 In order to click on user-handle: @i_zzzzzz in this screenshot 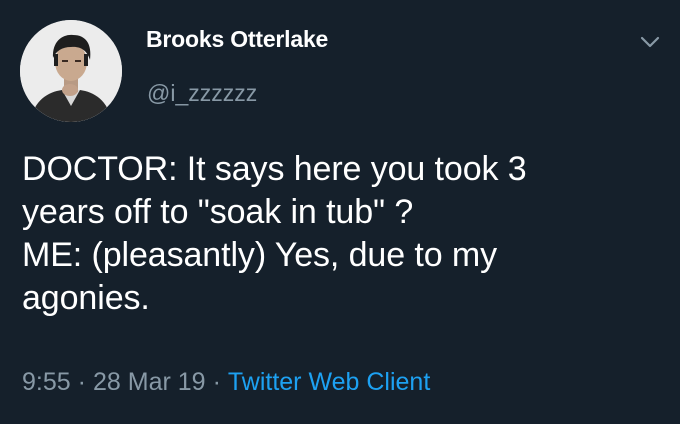, I will do `click(202, 93)`.